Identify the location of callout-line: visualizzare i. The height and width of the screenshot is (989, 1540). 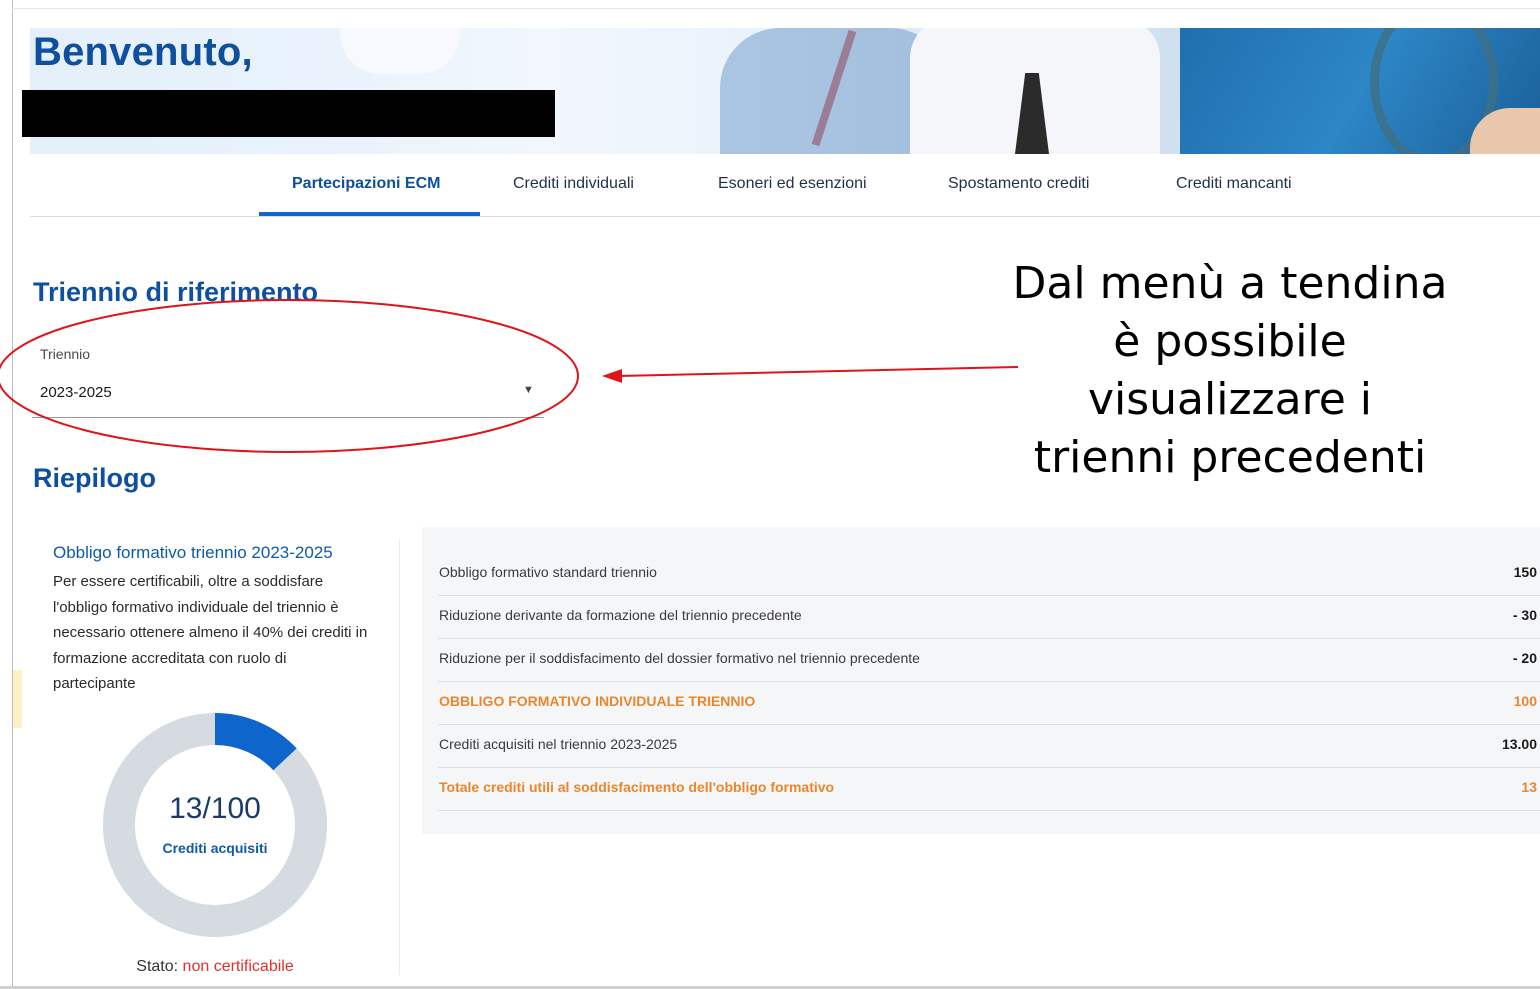
(1230, 399).